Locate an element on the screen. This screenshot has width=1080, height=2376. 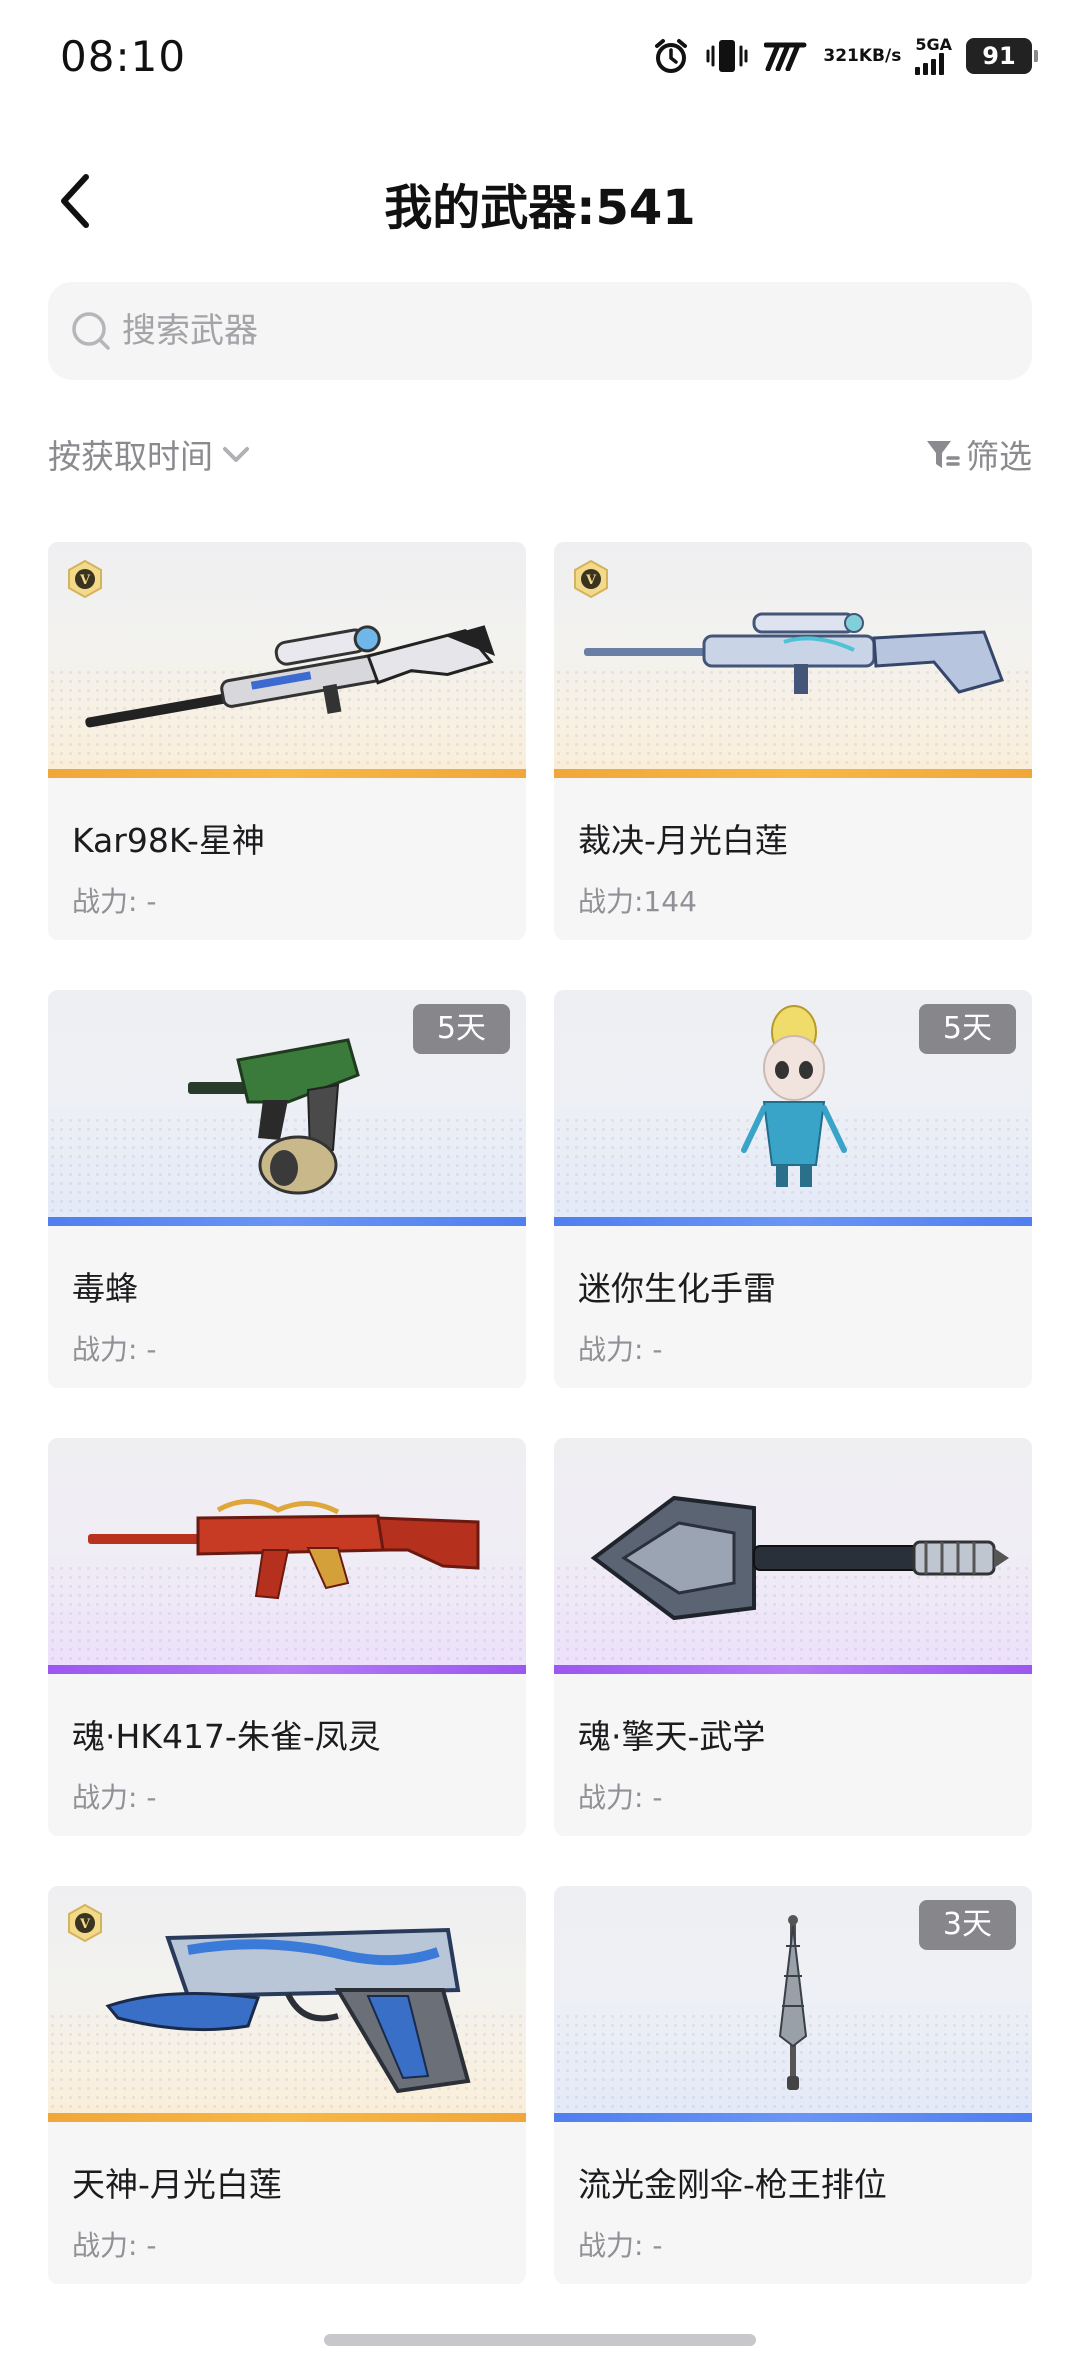
search-bar is located at coordinates (540, 331).